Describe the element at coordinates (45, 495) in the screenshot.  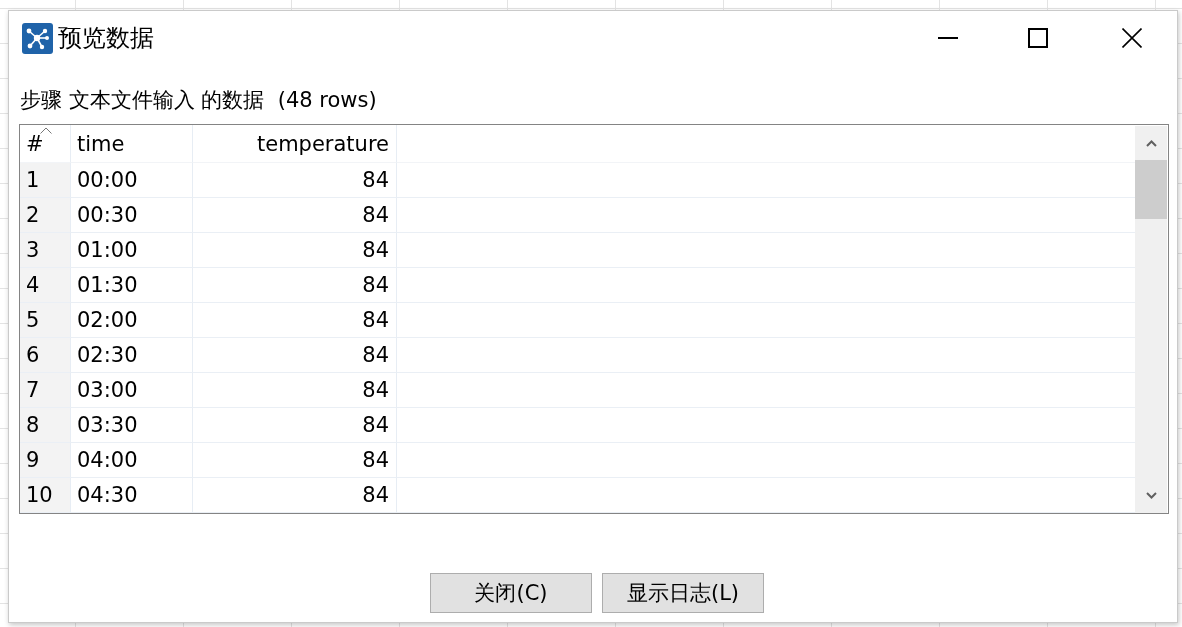
I see `row-number: 10` at that location.